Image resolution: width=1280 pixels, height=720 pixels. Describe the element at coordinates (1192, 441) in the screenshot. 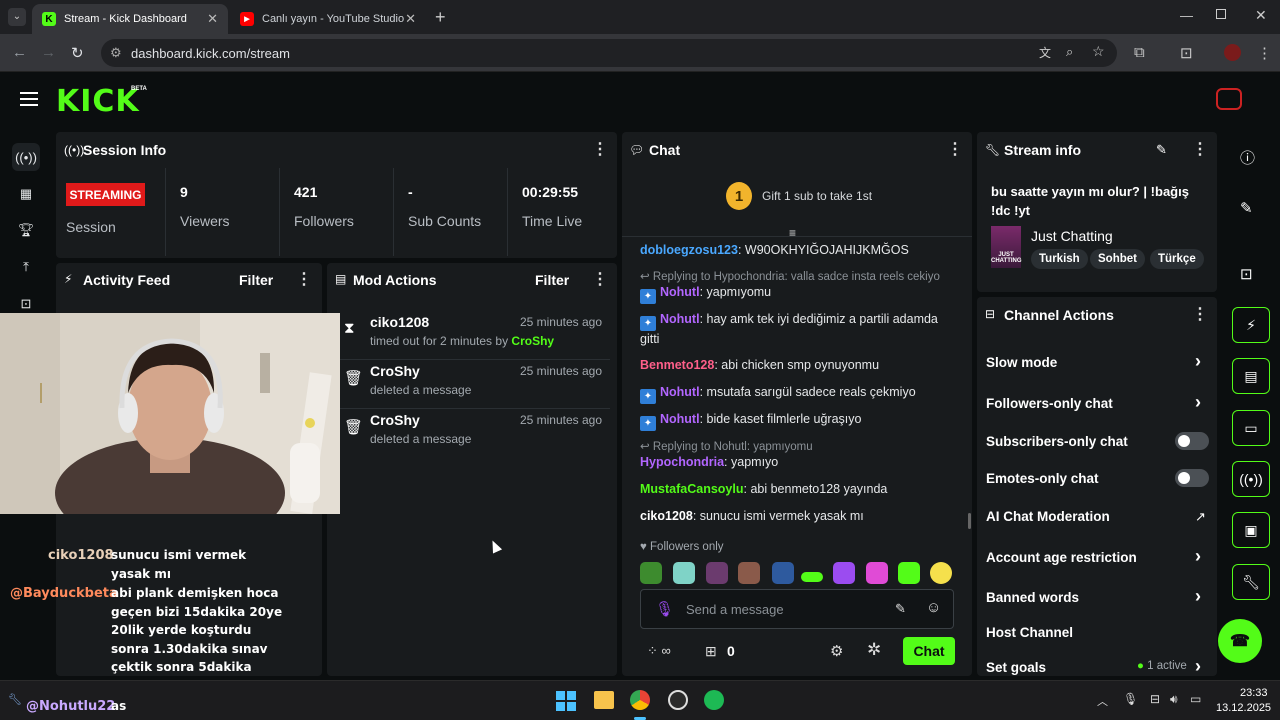

I see `subscribers-only-toggle` at that location.